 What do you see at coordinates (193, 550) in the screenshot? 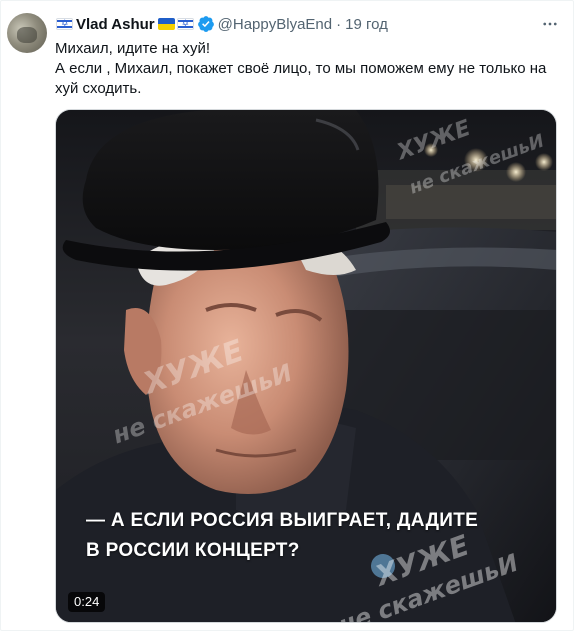
I see `video-subtitle: В РОССИИ КОНЦЕРТ?` at bounding box center [193, 550].